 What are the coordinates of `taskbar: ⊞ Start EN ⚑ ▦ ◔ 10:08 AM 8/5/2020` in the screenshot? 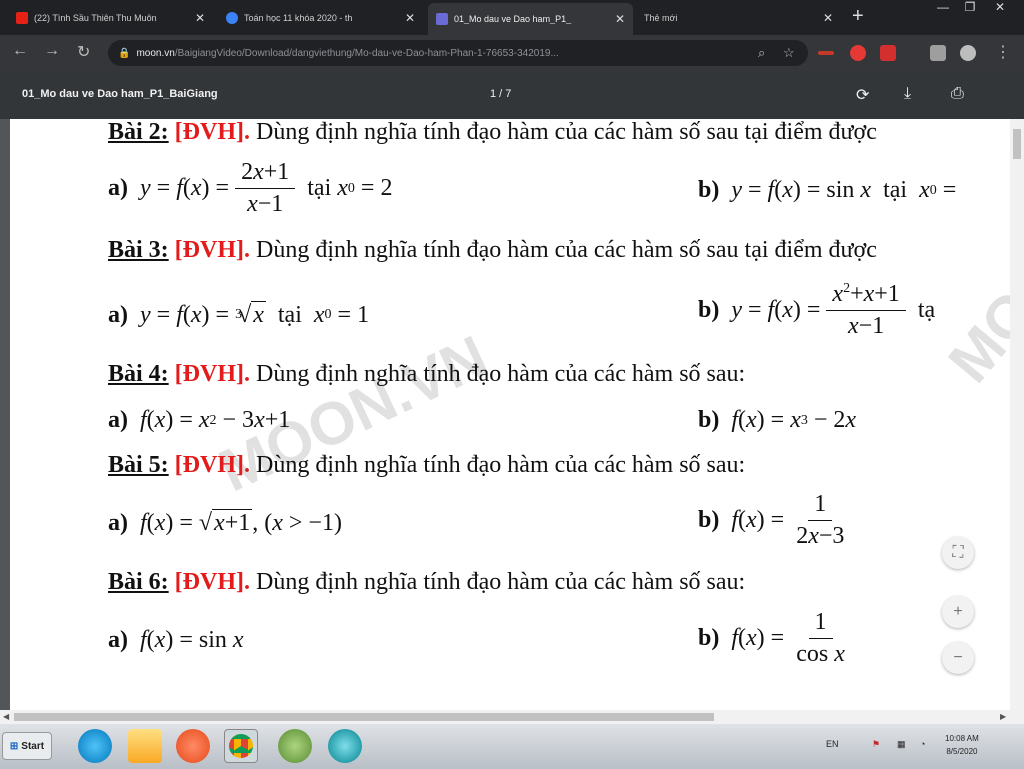 It's located at (512, 746).